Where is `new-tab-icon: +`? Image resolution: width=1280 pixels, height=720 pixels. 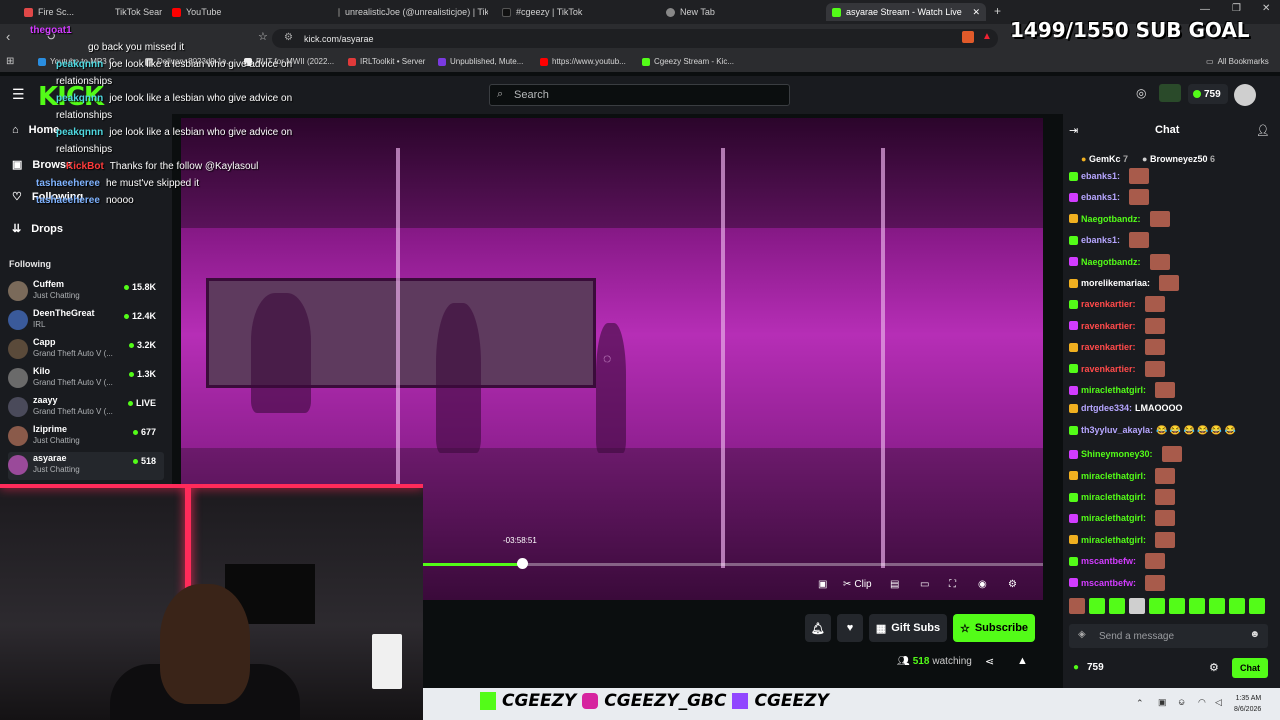 new-tab-icon: + is located at coordinates (997, 11).